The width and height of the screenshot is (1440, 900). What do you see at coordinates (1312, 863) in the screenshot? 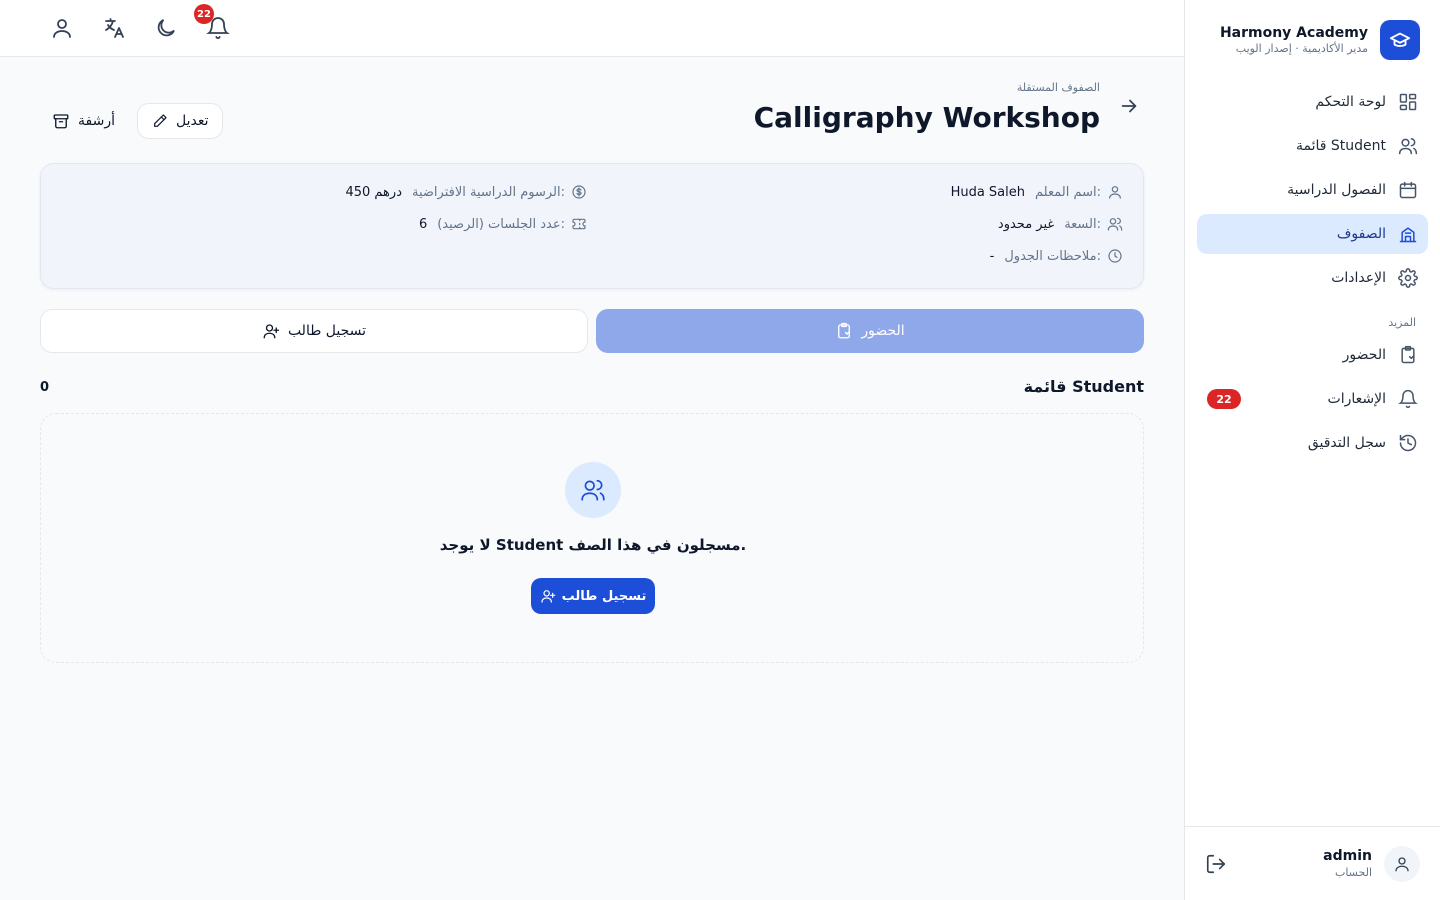
I see `account-panel: admin الحساب` at bounding box center [1312, 863].